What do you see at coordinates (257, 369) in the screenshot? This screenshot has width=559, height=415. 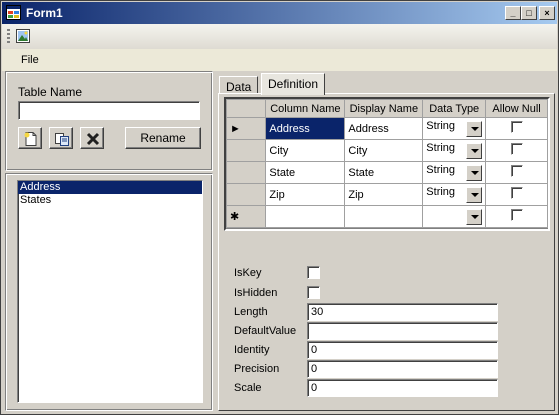 I see `precision-label: Precision` at bounding box center [257, 369].